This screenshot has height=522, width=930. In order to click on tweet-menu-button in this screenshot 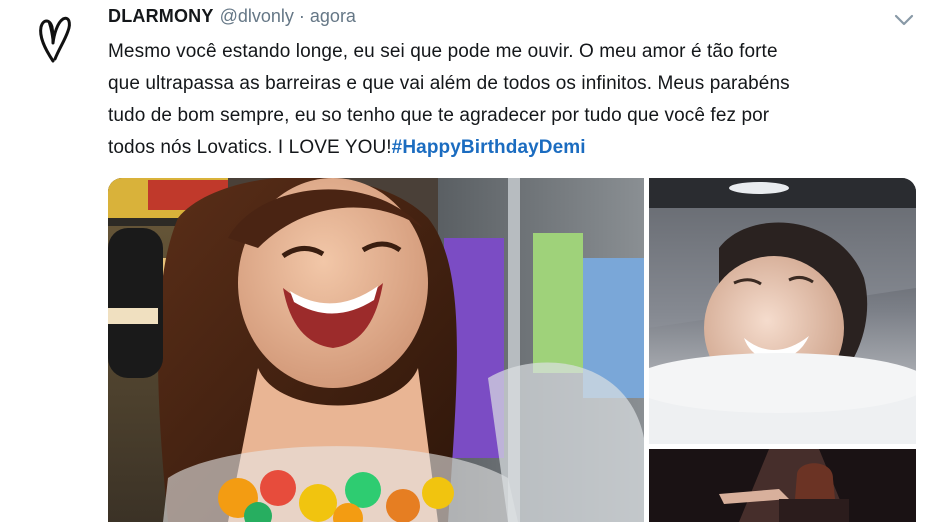, I will do `click(904, 20)`.